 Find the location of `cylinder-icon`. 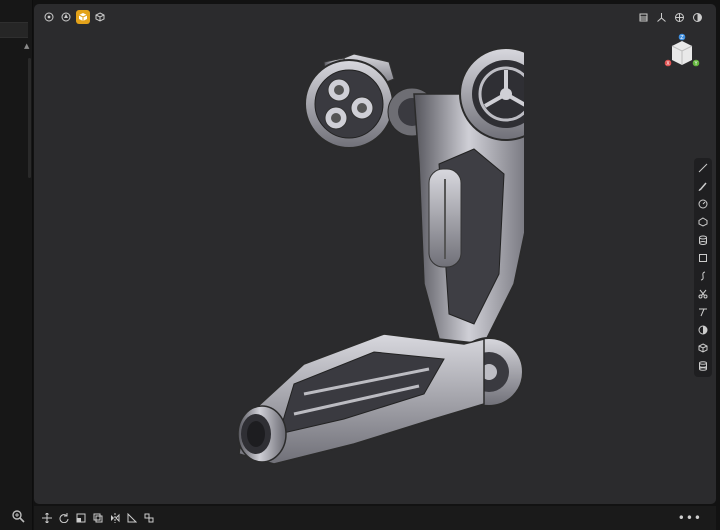

cylinder-icon is located at coordinates (703, 240).